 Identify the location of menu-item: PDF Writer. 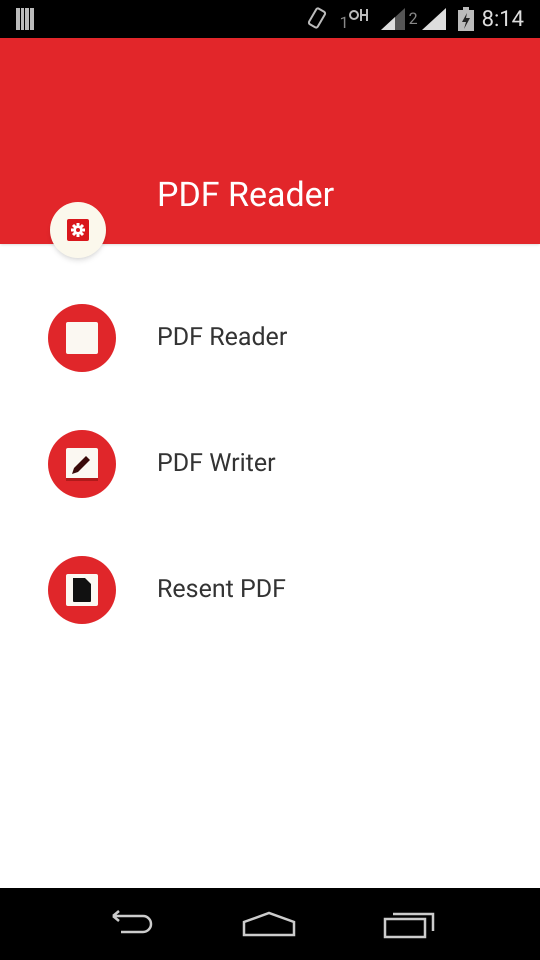
(216, 464).